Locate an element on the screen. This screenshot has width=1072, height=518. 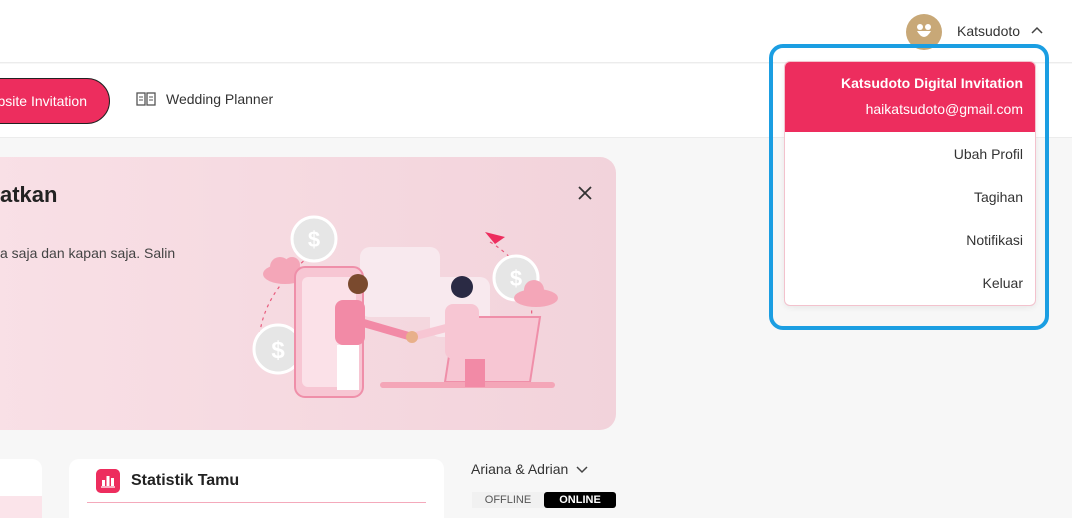
close-icon is located at coordinates (585, 193).